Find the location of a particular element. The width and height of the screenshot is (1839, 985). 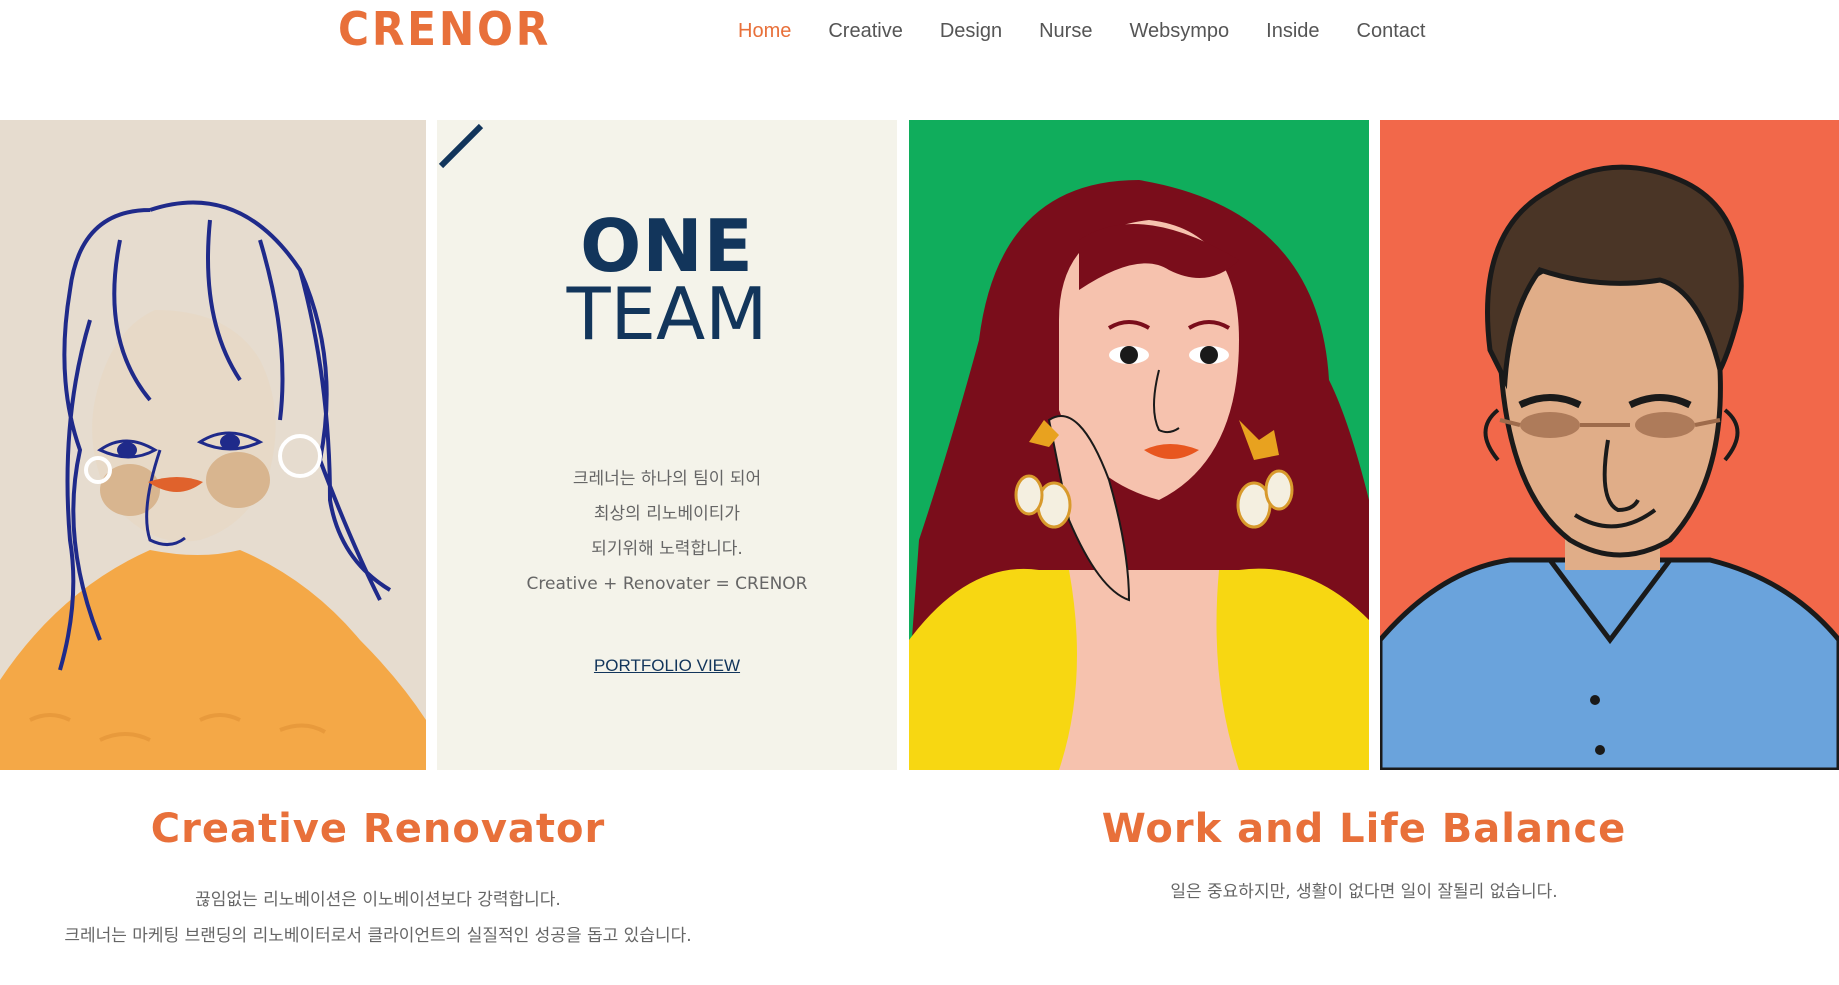

section-text-work-life-balance: 일은 중요하지만, 생활이 없다면 일이 잘될리 없습니다. is located at coordinates (1364, 892).